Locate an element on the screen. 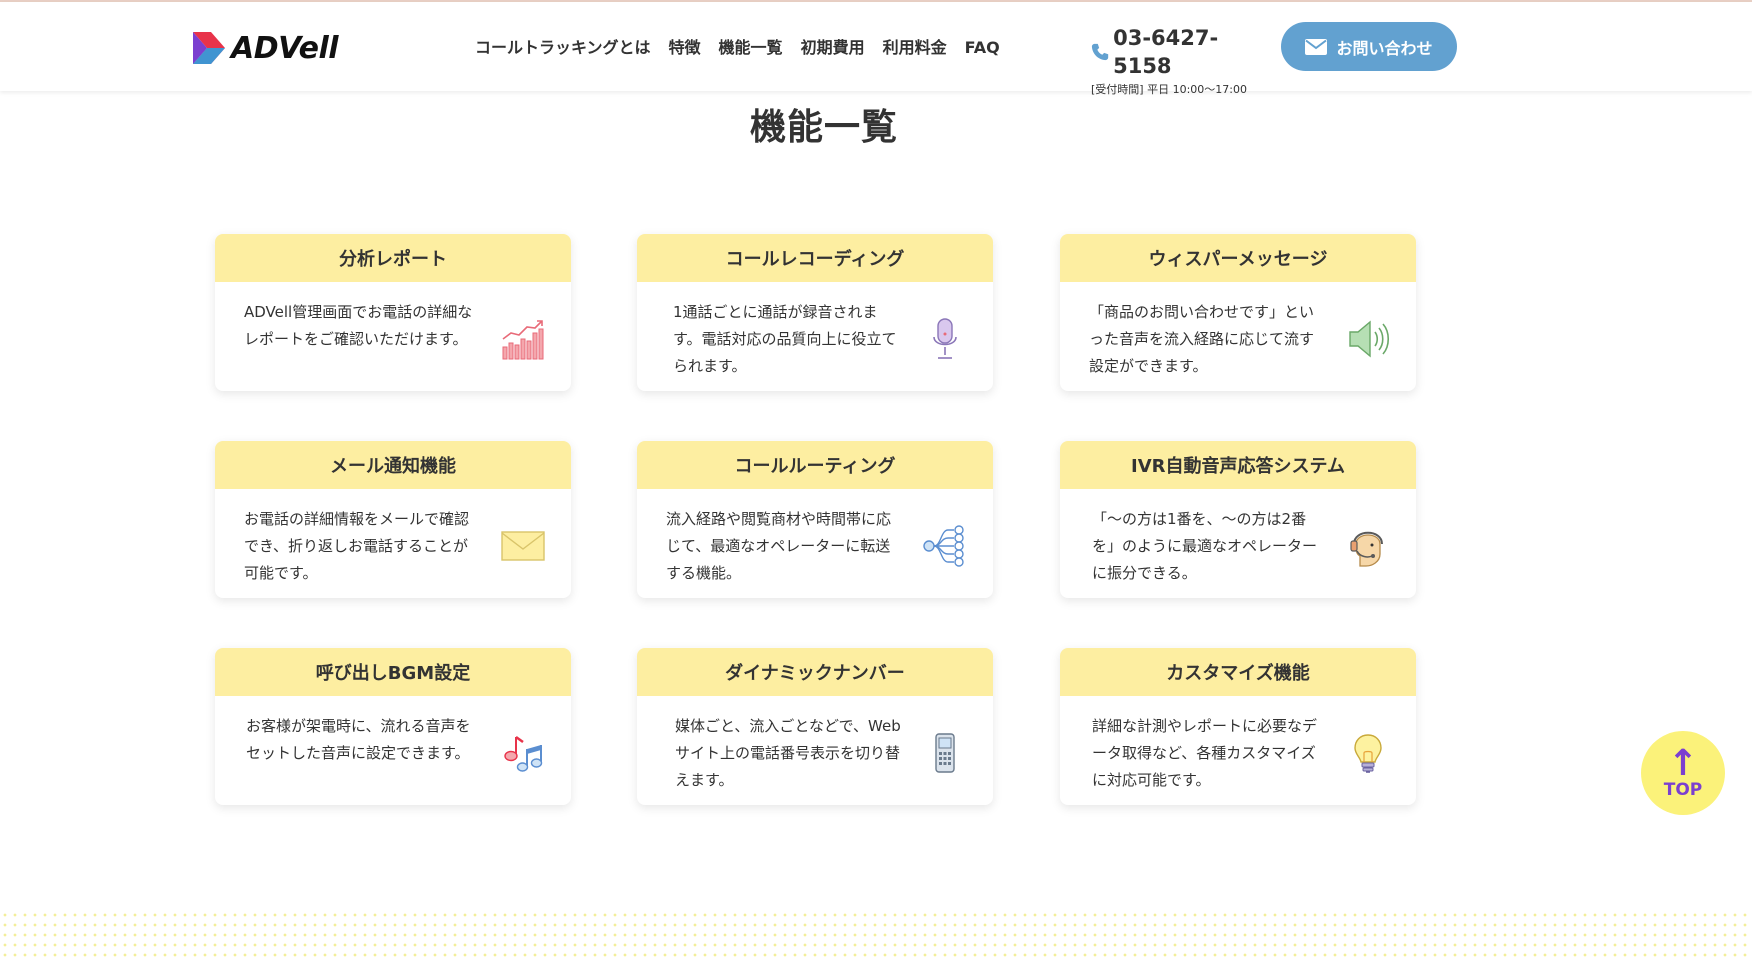  feature-card-analytics-report: 分析レポート ADVell管理画面でお電話の詳細なレポートをご確認いただけます。 is located at coordinates (393, 312).